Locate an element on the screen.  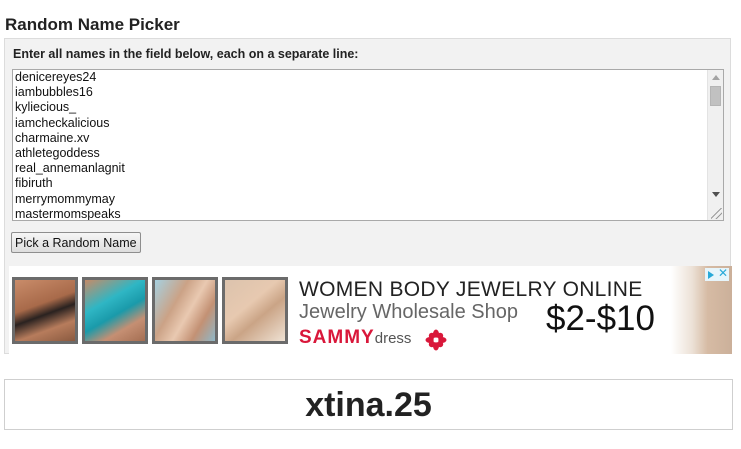
ad-price: $2-$10 is located at coordinates (600, 318).